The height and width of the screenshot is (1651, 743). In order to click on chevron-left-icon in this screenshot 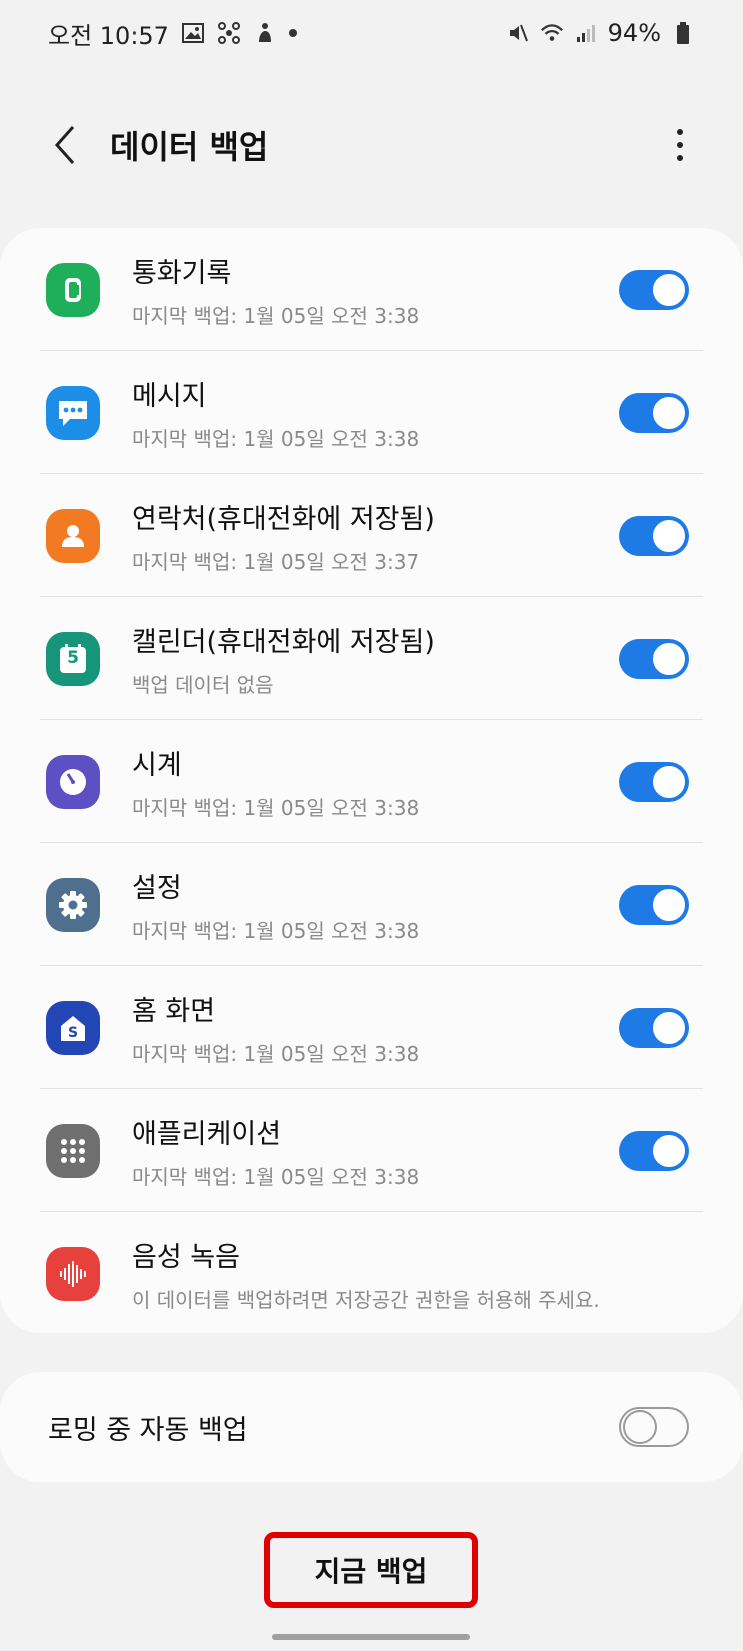, I will do `click(64, 145)`.